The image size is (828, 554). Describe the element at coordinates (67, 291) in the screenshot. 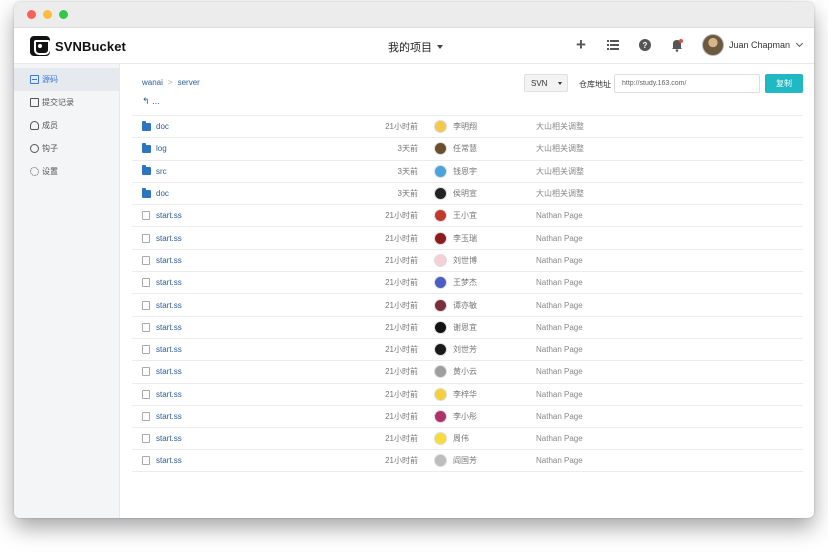

I see `sidebar: 源码 提交记录 成员 钩子 设置` at that location.